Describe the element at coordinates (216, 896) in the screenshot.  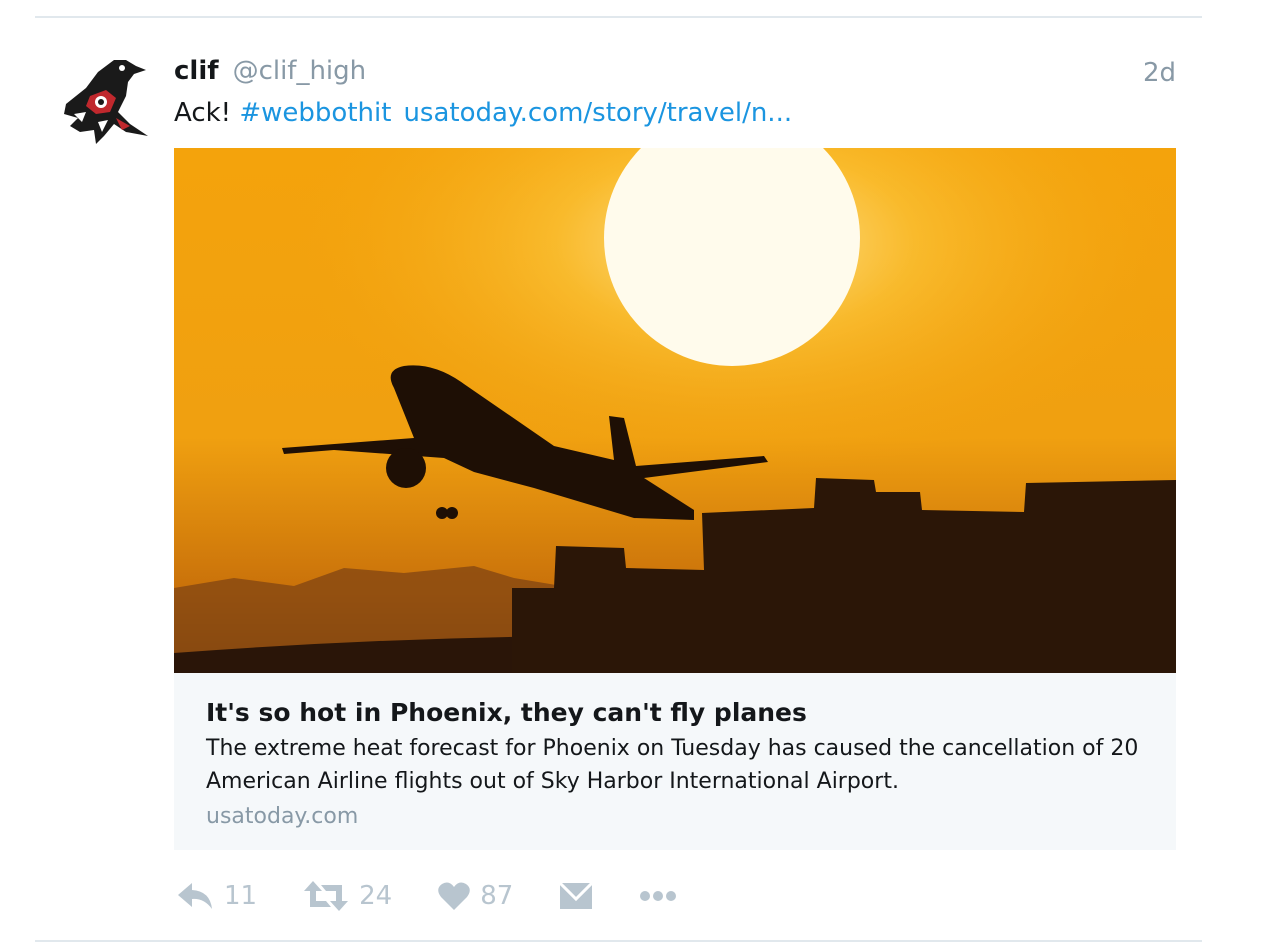
I see `reply-button: 11` at that location.